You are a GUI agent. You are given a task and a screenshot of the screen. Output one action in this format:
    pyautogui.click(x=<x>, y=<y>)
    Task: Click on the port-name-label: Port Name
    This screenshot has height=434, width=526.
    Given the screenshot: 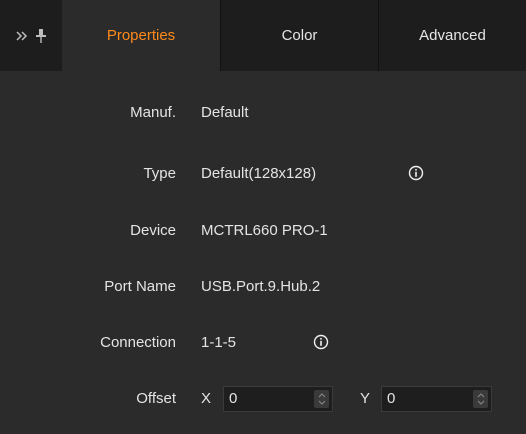 What is the action you would take?
    pyautogui.click(x=140, y=286)
    